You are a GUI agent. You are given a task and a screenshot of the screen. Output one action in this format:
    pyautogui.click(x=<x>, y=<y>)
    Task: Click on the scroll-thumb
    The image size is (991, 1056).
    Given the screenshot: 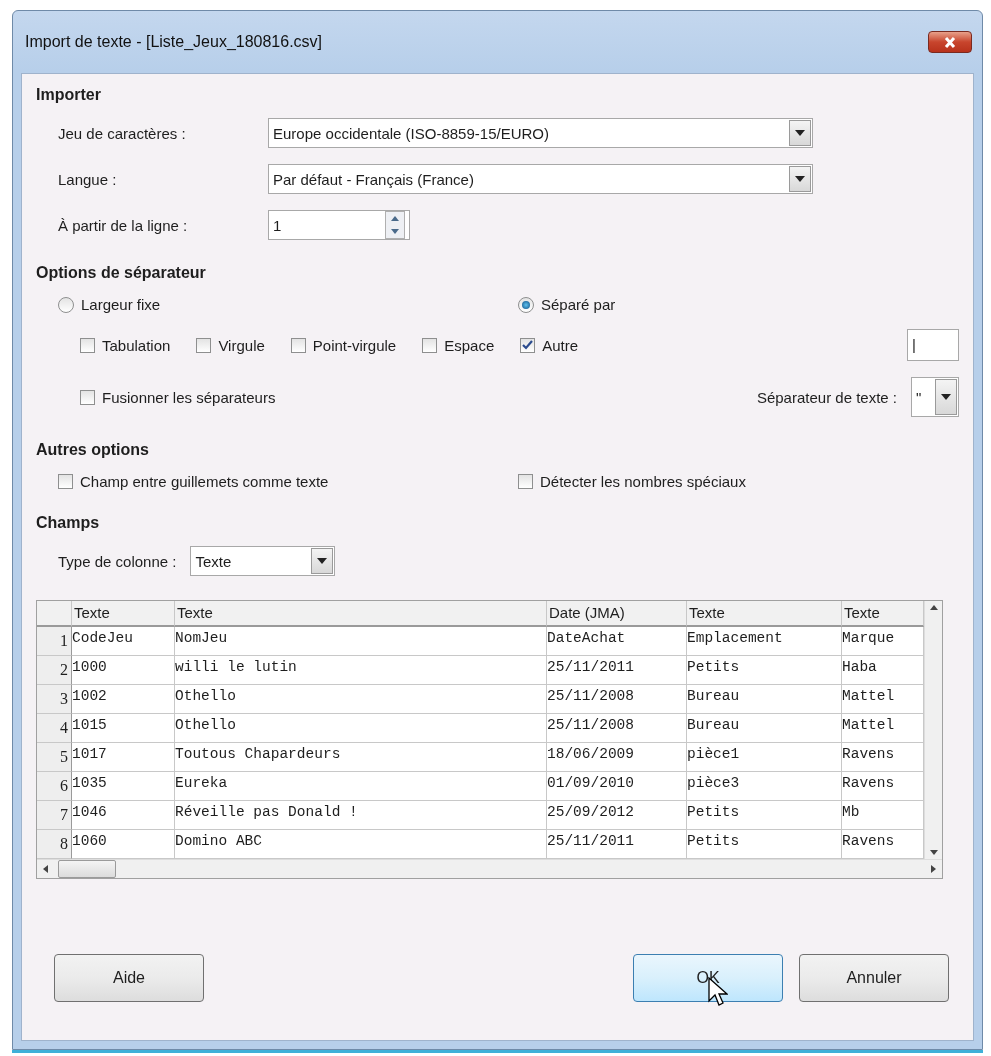 What is the action you would take?
    pyautogui.click(x=87, y=869)
    